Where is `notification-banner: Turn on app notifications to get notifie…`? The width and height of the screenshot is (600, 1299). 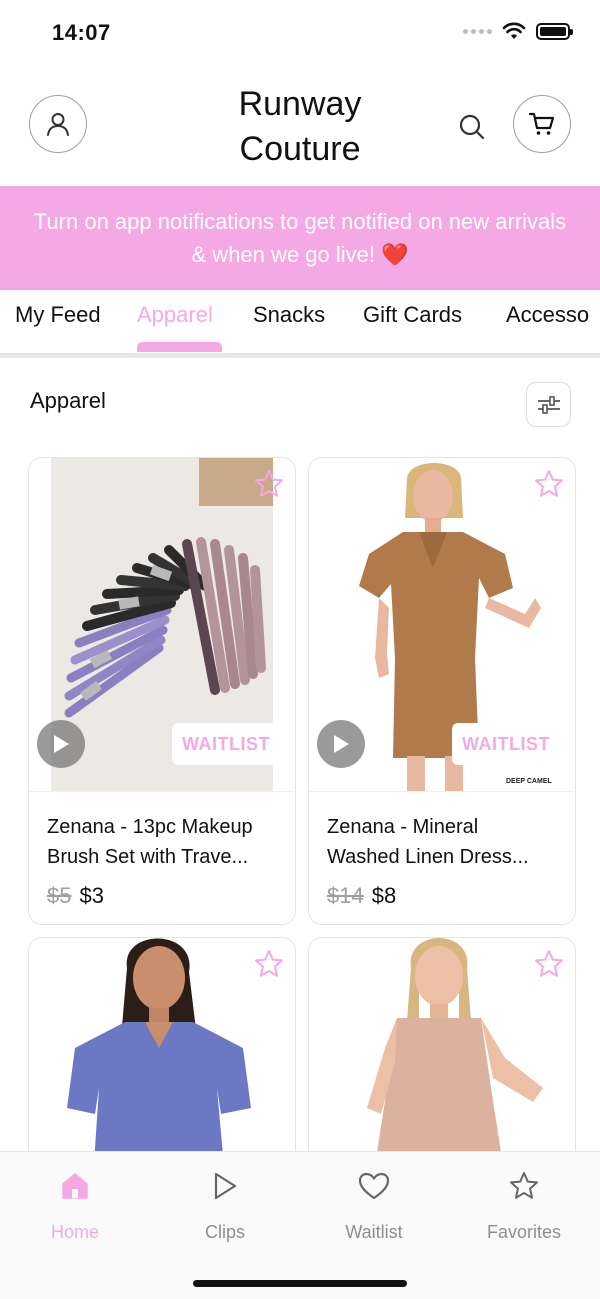
notification-banner: Turn on app notifications to get notifie… is located at coordinates (300, 238).